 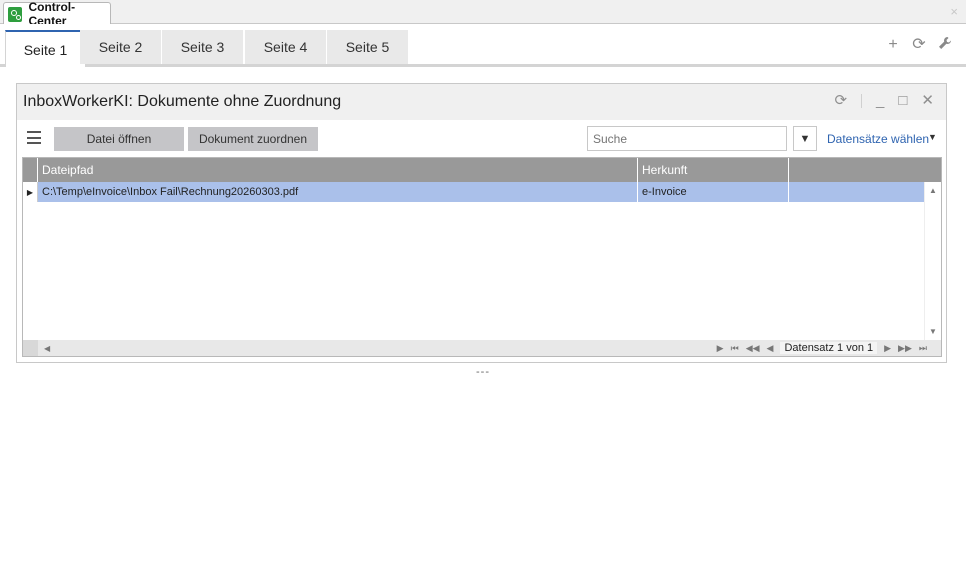 What do you see at coordinates (865, 170) in the screenshot?
I see `column-header-empty` at bounding box center [865, 170].